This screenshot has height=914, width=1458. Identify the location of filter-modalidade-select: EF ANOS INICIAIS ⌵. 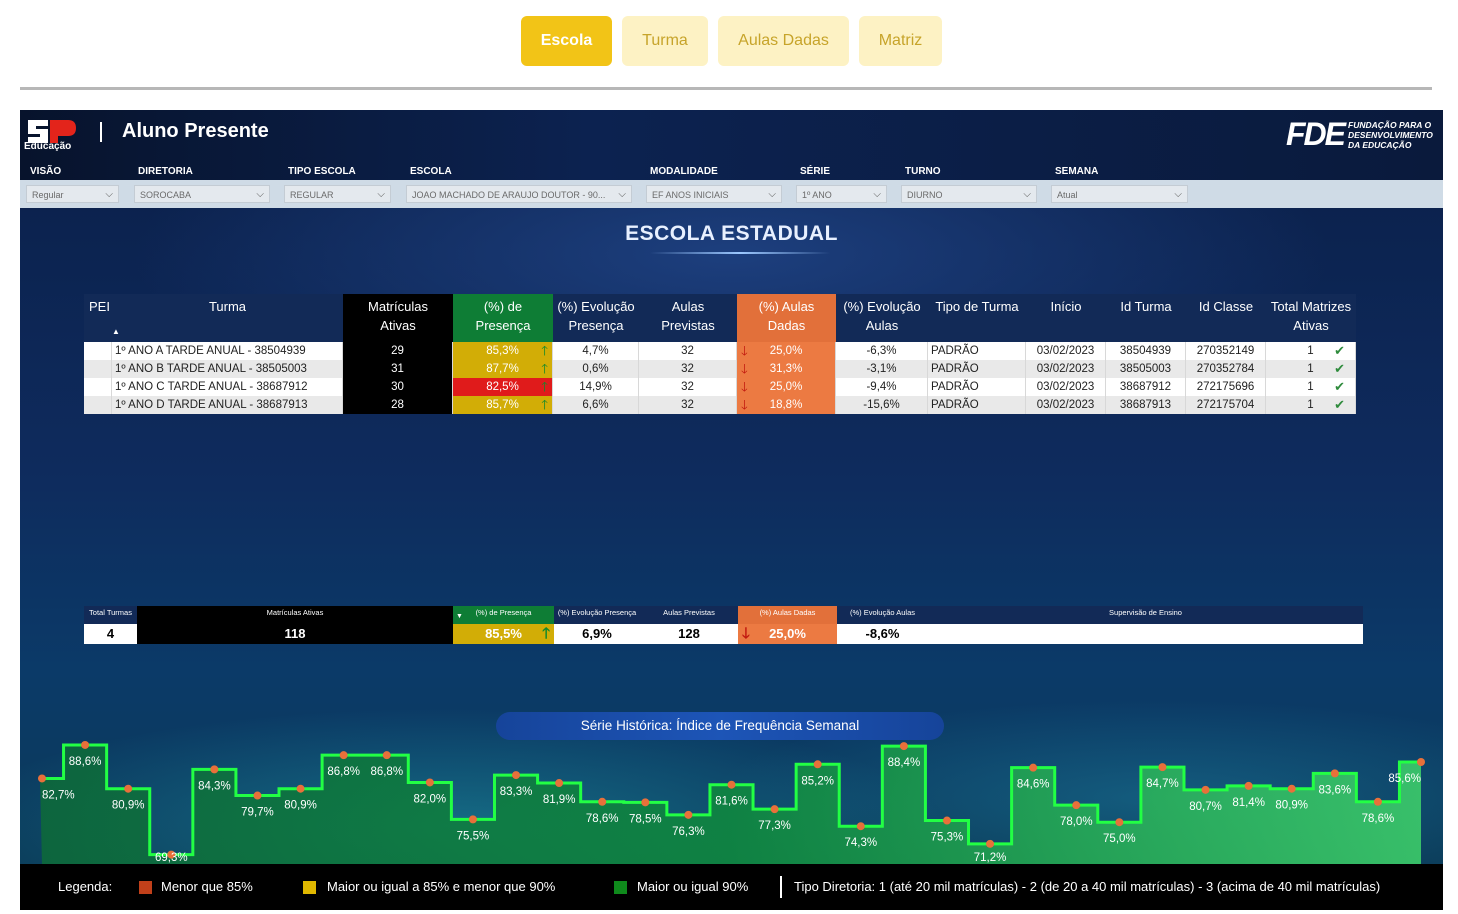
(714, 194).